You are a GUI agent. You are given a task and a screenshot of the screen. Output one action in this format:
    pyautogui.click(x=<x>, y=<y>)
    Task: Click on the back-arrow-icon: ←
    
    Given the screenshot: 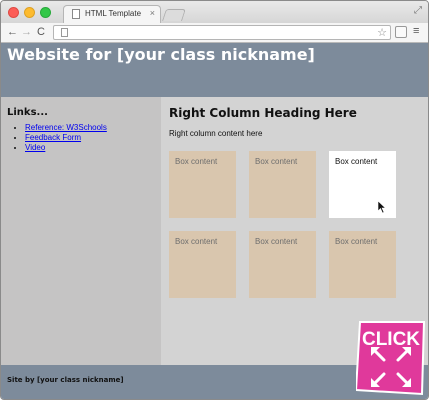 What is the action you would take?
    pyautogui.click(x=12, y=32)
    